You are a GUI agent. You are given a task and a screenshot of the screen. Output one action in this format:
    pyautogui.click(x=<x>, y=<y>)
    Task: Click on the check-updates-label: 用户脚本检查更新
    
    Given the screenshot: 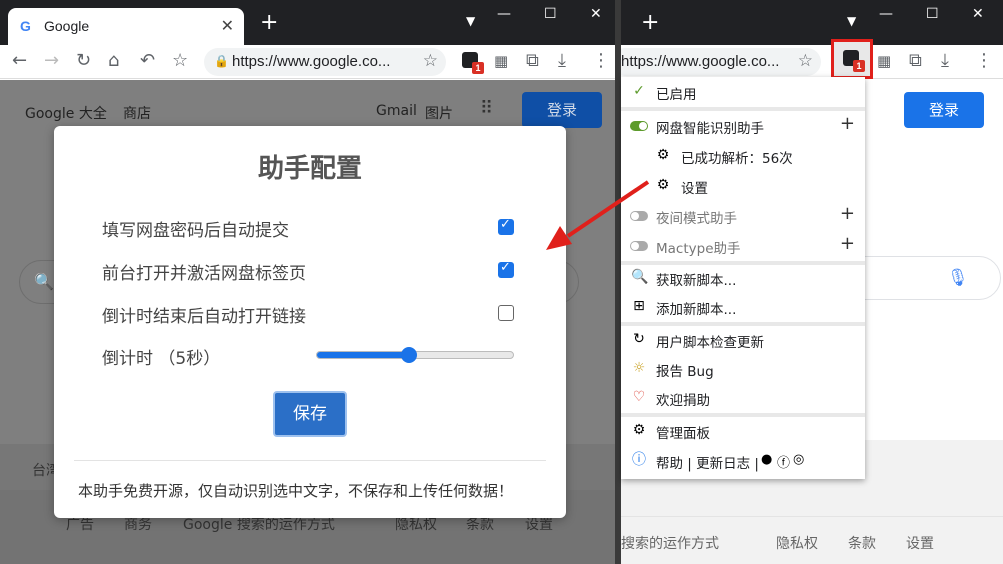 What is the action you would take?
    pyautogui.click(x=710, y=343)
    